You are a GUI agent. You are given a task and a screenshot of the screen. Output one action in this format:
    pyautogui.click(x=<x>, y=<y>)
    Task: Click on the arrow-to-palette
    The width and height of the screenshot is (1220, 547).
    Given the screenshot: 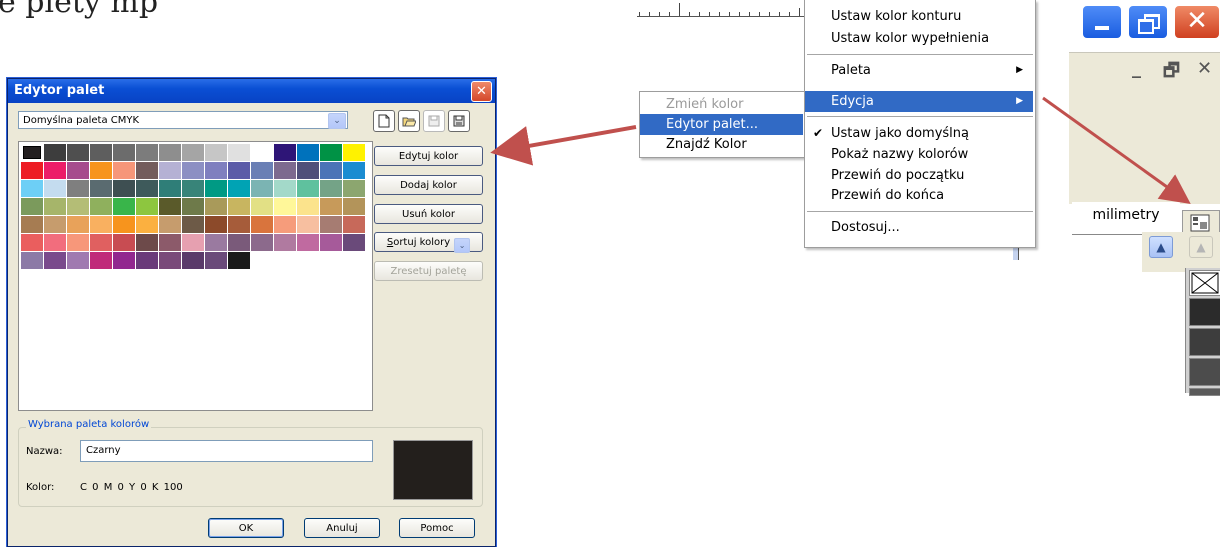 What is the action you would take?
    pyautogui.click(x=1116, y=150)
    